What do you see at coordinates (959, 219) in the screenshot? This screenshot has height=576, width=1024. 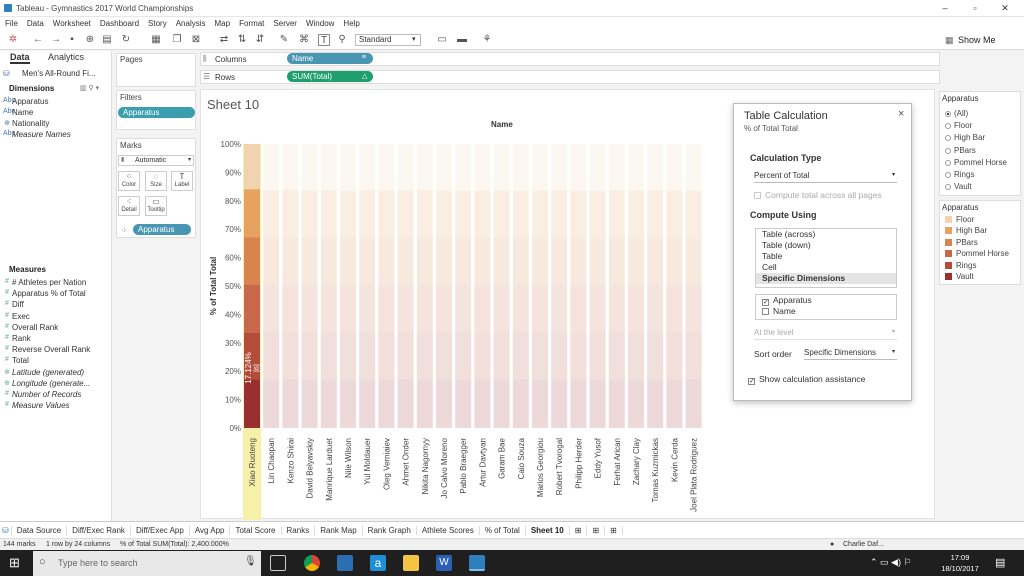 I see `color-legend-item: Floor` at bounding box center [959, 219].